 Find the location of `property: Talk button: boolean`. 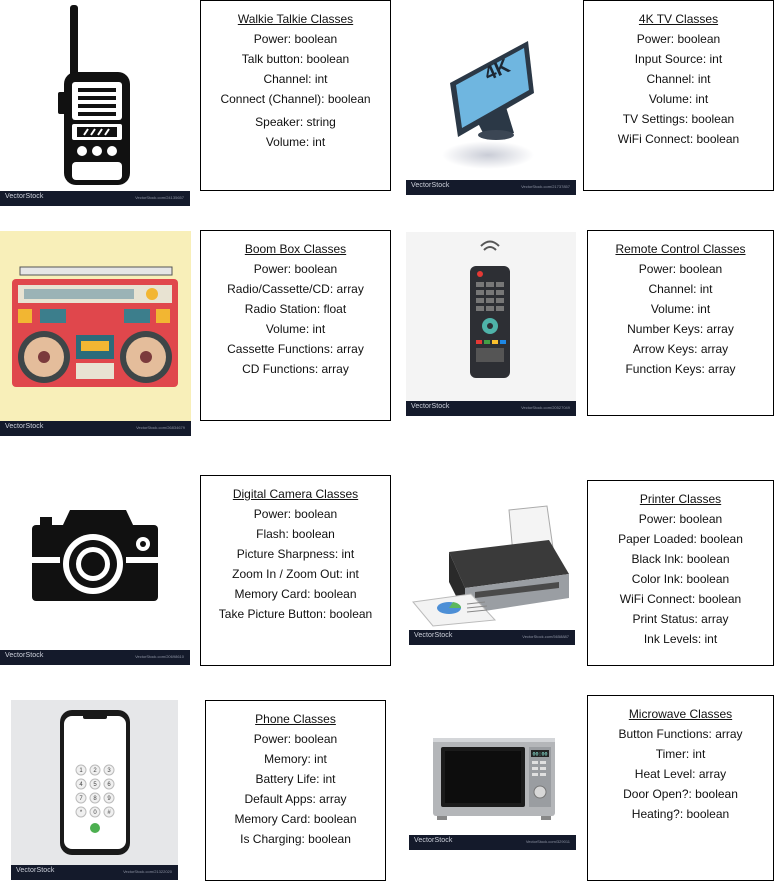

property: Talk button: boolean is located at coordinates (295, 59).